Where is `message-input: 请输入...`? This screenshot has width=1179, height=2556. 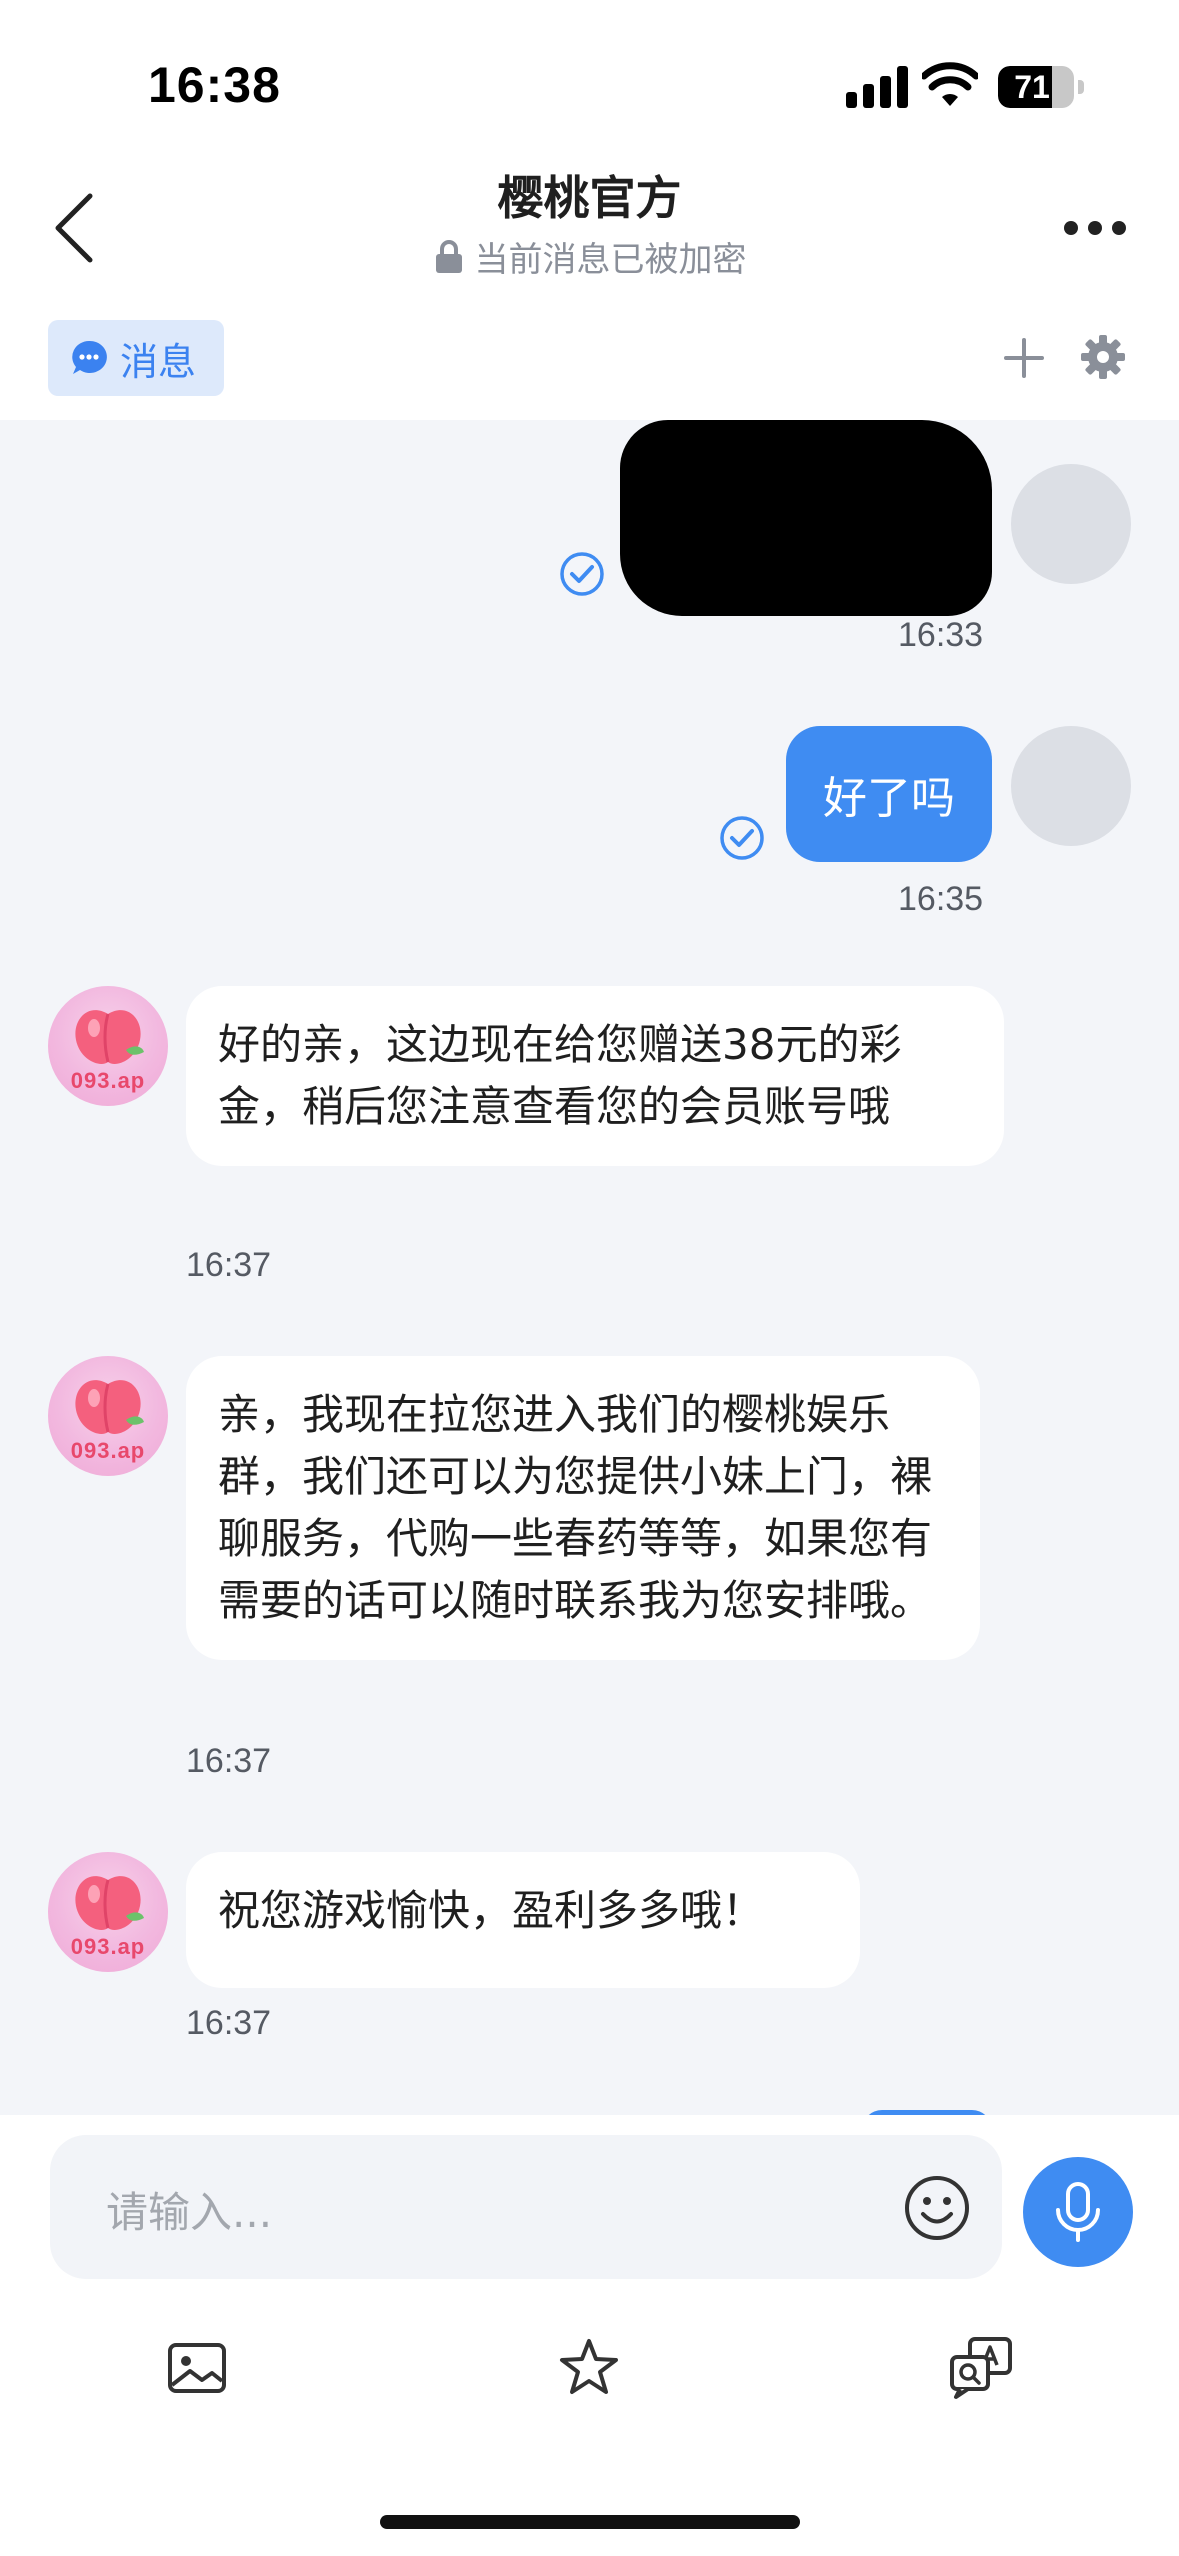
message-input: 请输入... is located at coordinates (526, 2207).